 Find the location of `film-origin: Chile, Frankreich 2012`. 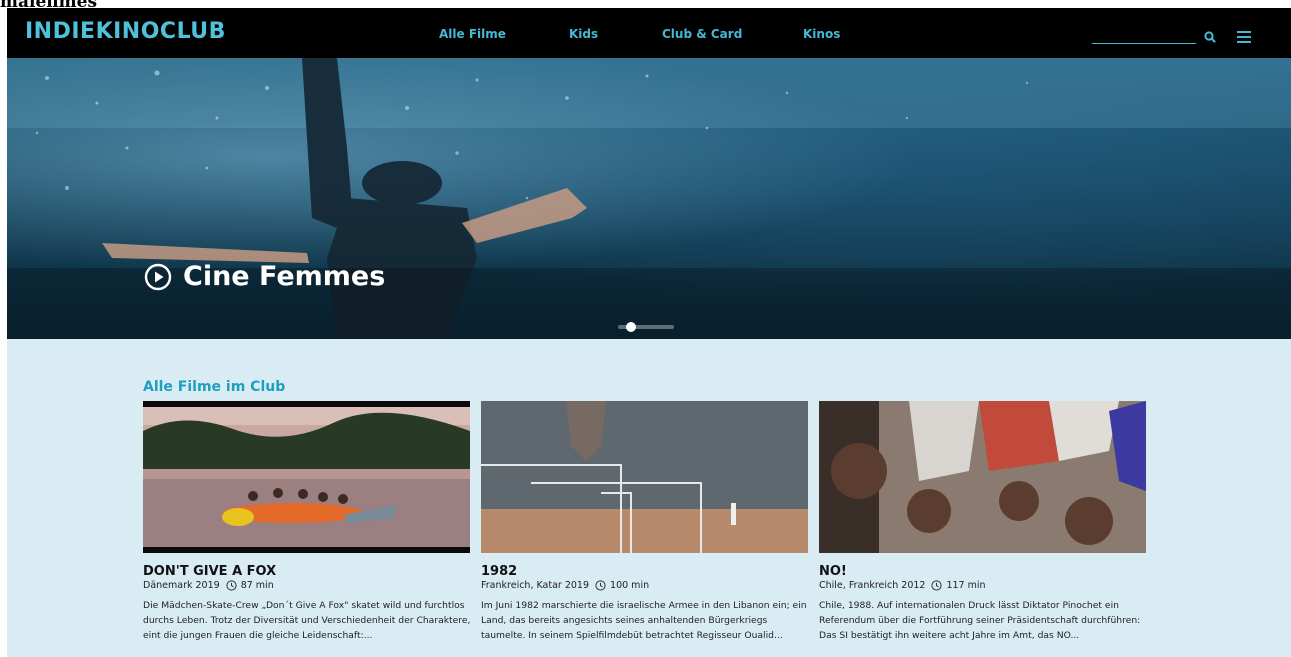

film-origin: Chile, Frankreich 2012 is located at coordinates (872, 585).